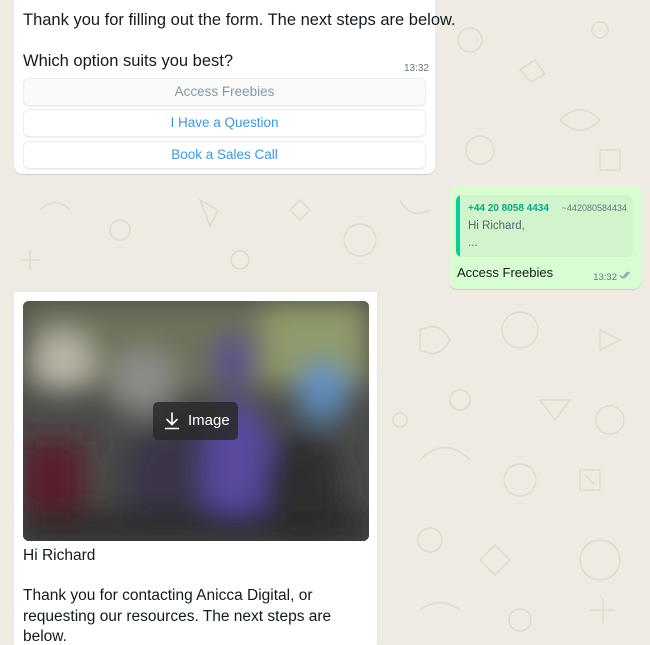  I want to click on quote-accent-bar, so click(458, 226).